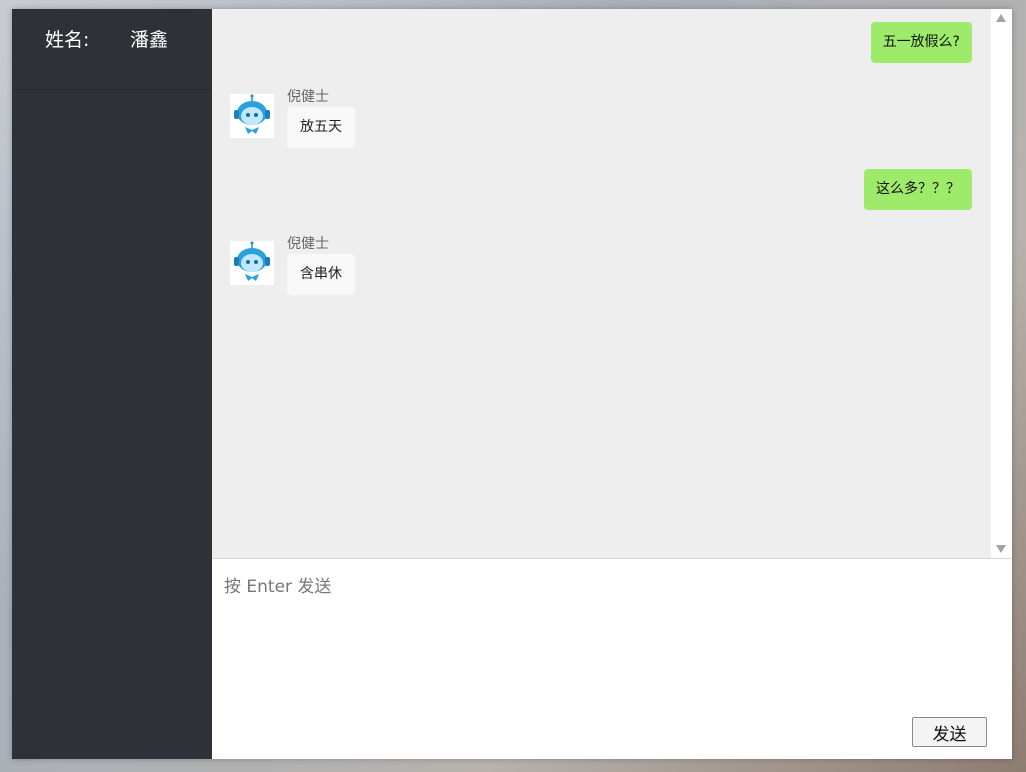 Image resolution: width=1026 pixels, height=772 pixels. Describe the element at coordinates (1001, 18) in the screenshot. I see `scroll-up-arrow-icon` at that location.